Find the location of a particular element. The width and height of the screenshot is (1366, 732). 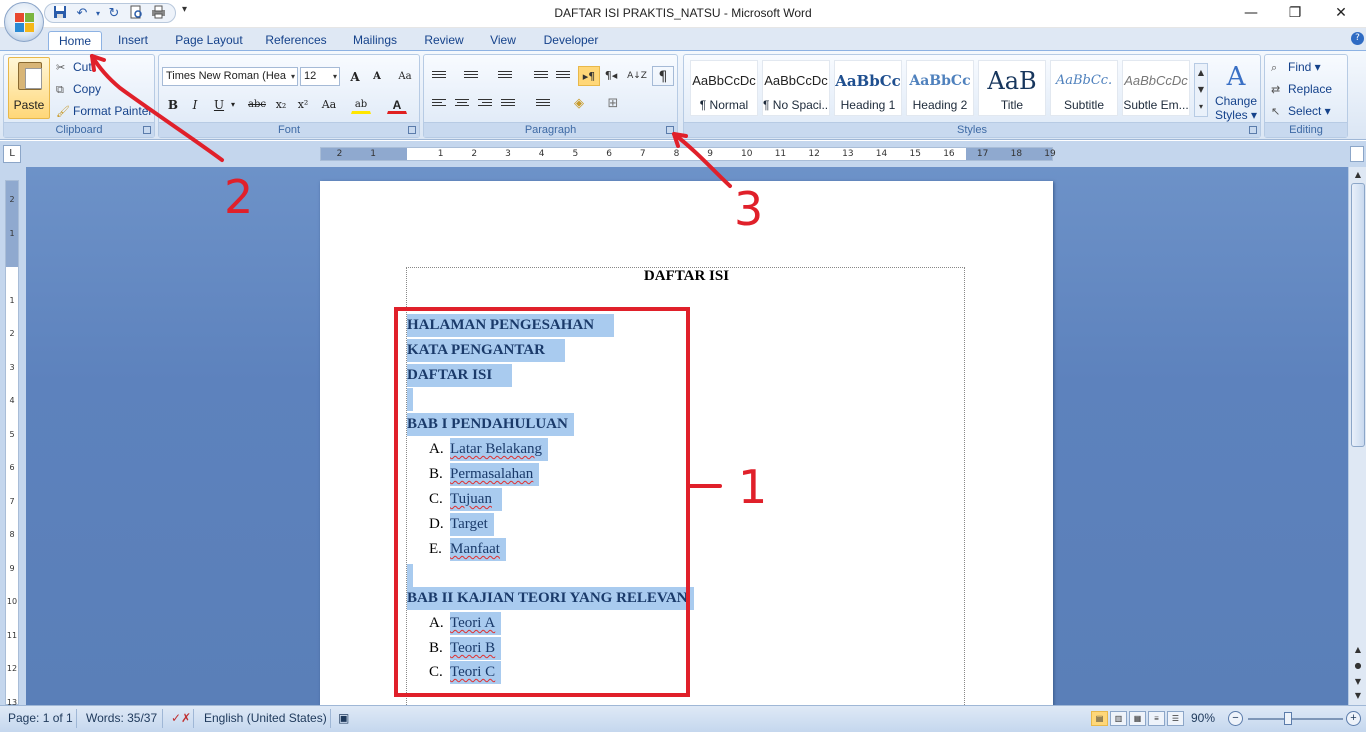

toc-daftar-isi: DAFTAR ISI is located at coordinates (460, 375).